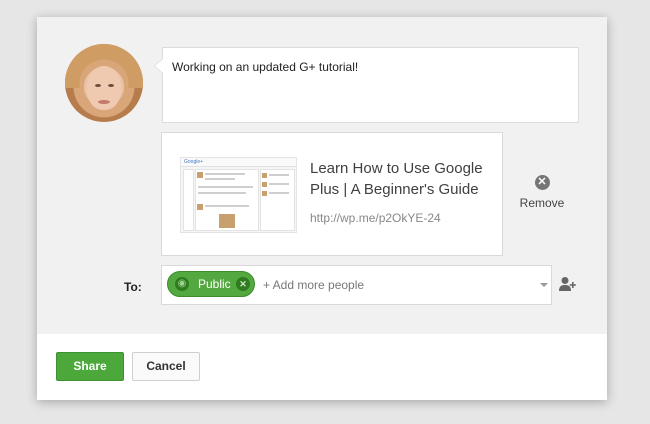 This screenshot has width=650, height=424. What do you see at coordinates (166, 366) in the screenshot?
I see `cancel-button: Cancel` at bounding box center [166, 366].